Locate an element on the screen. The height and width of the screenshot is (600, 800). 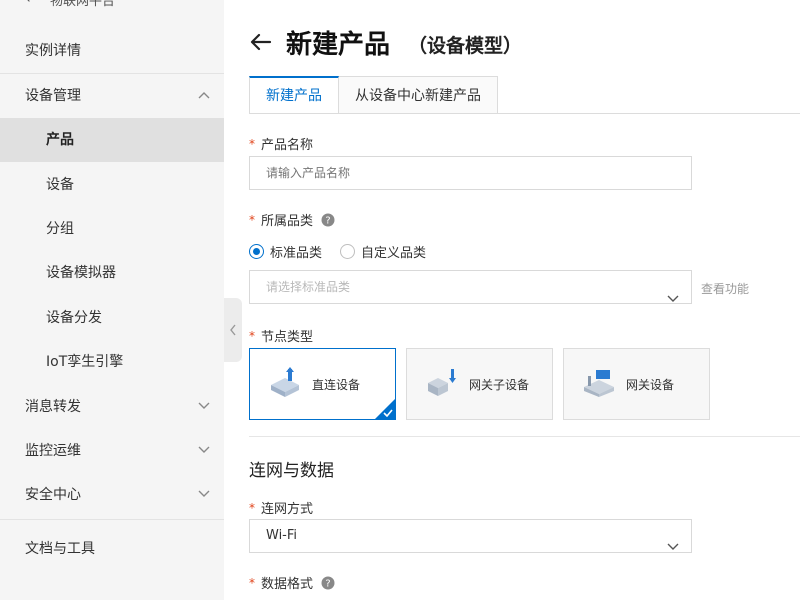
standard-category-select: 请选择标准品类 is located at coordinates (470, 287).